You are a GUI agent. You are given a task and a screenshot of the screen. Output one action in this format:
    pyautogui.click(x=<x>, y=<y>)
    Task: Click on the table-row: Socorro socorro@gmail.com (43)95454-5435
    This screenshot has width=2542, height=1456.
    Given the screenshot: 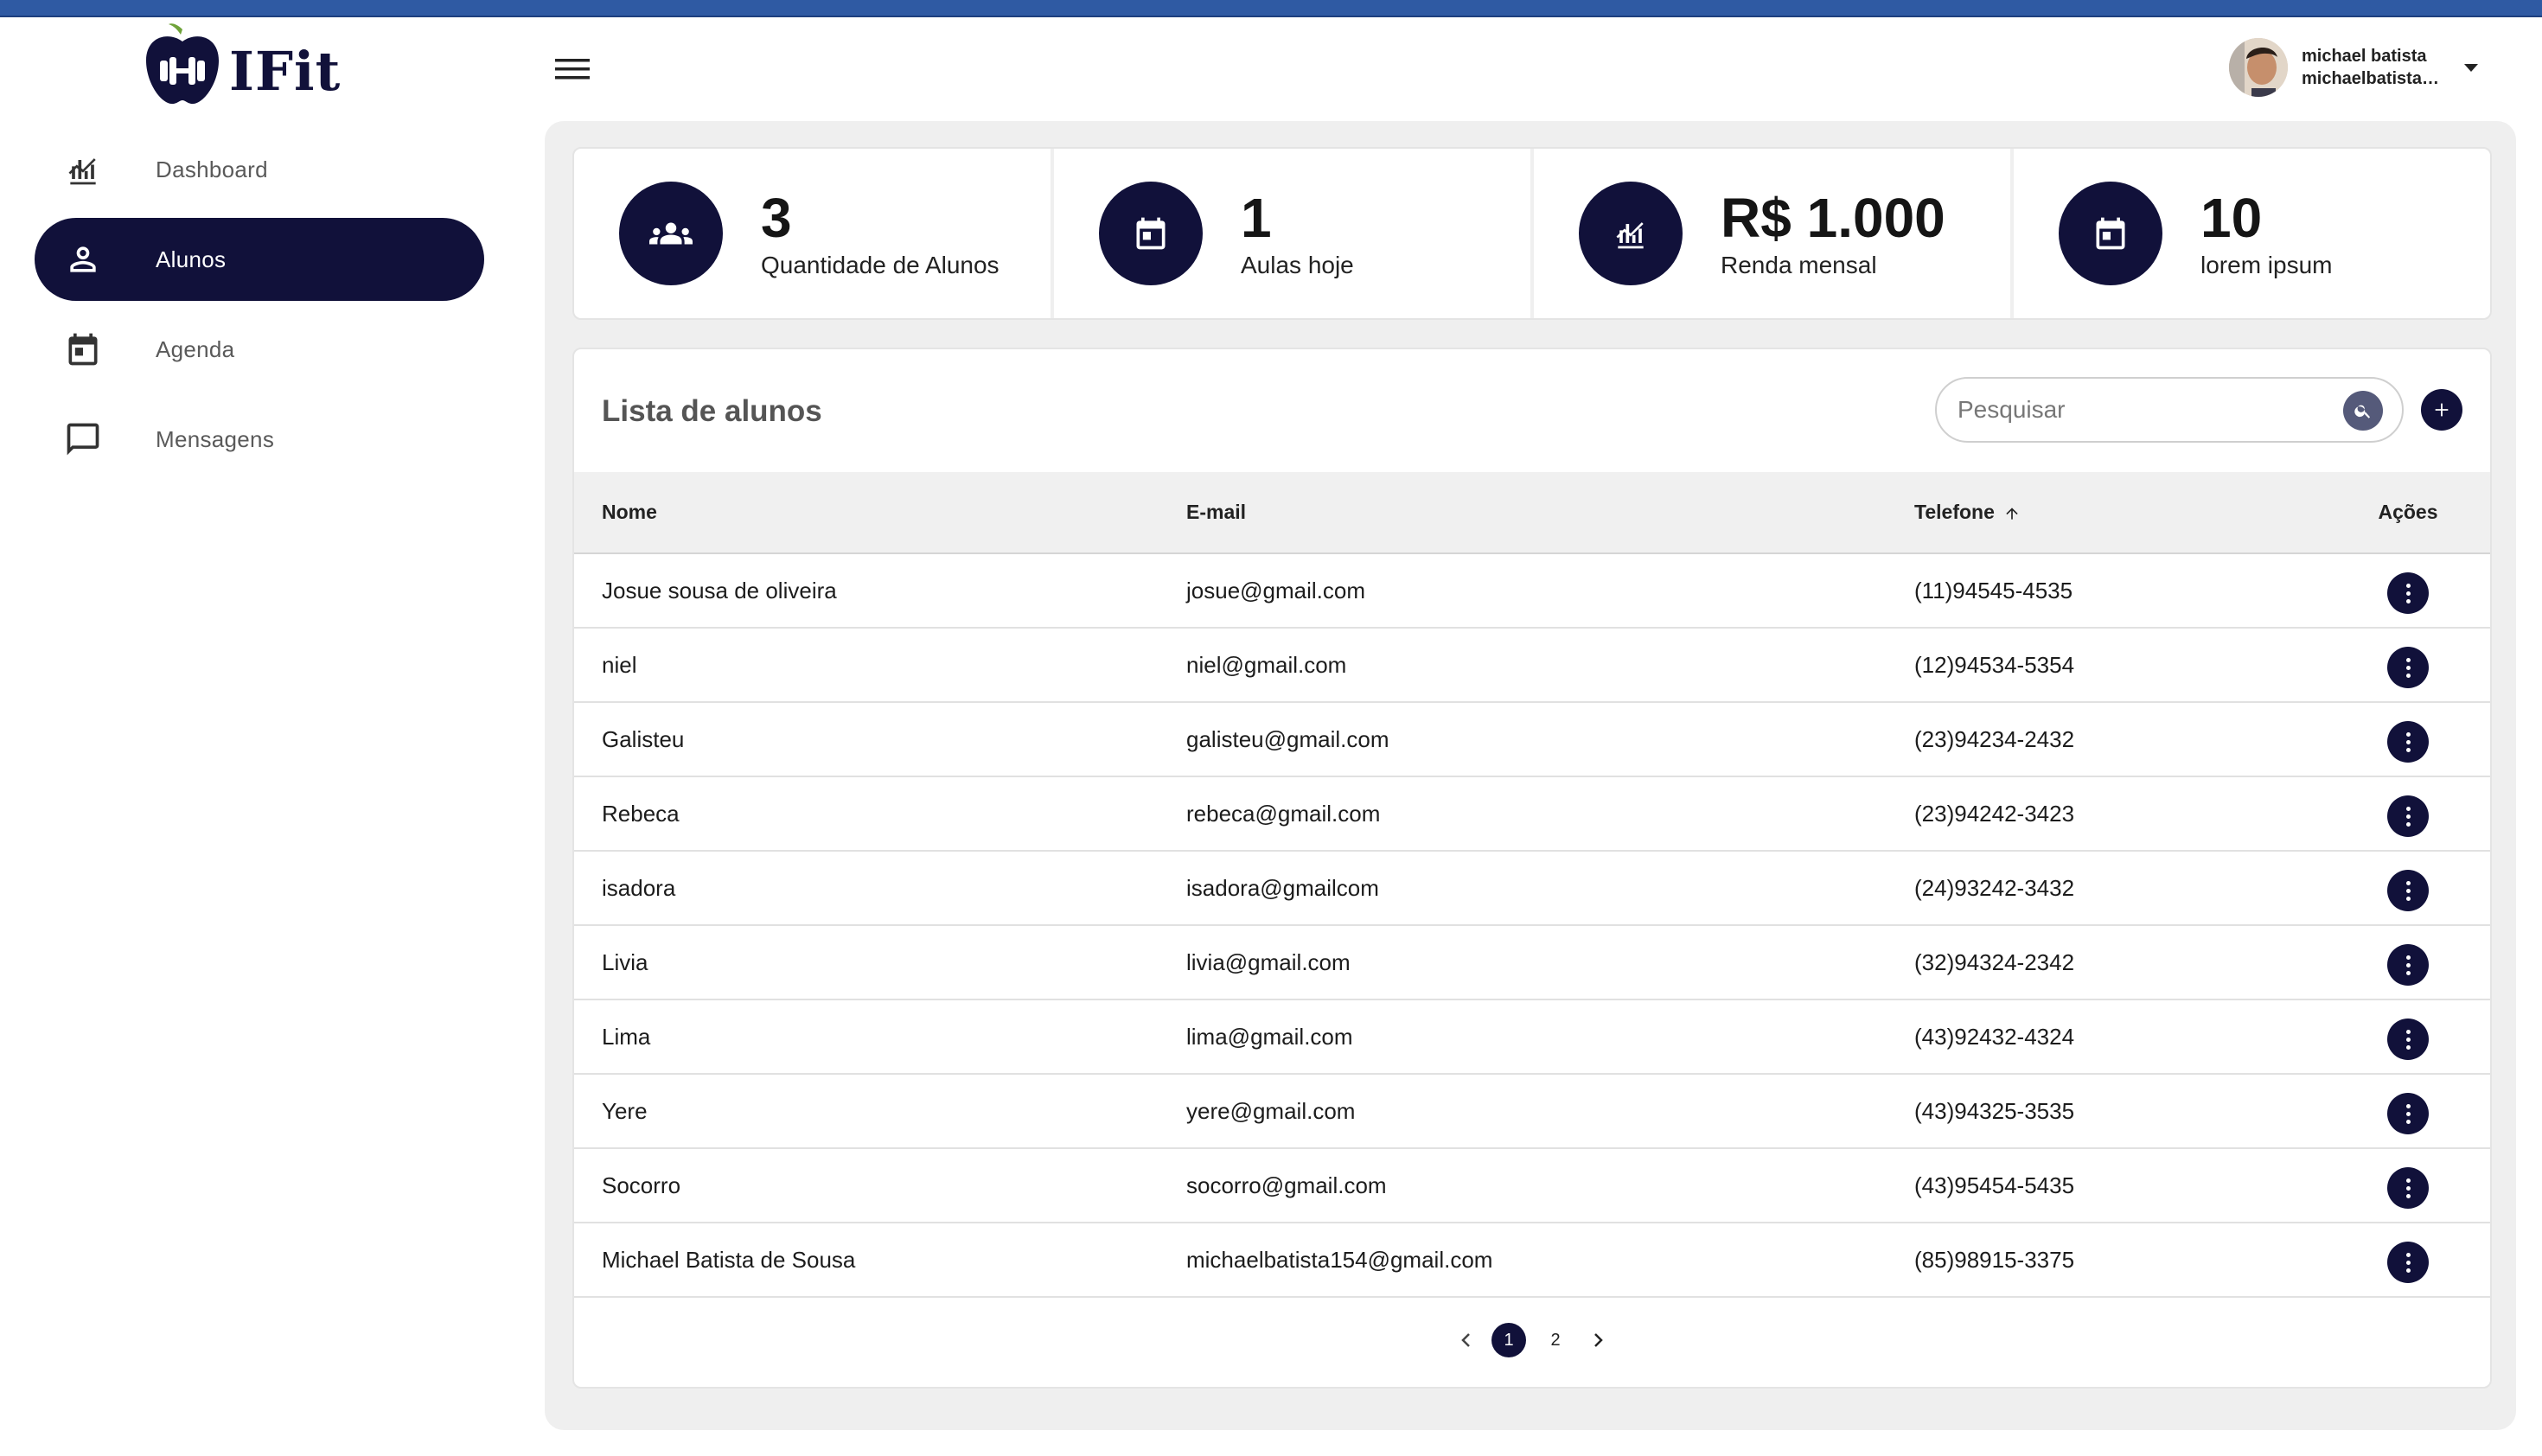 What is the action you would take?
    pyautogui.click(x=1532, y=1186)
    